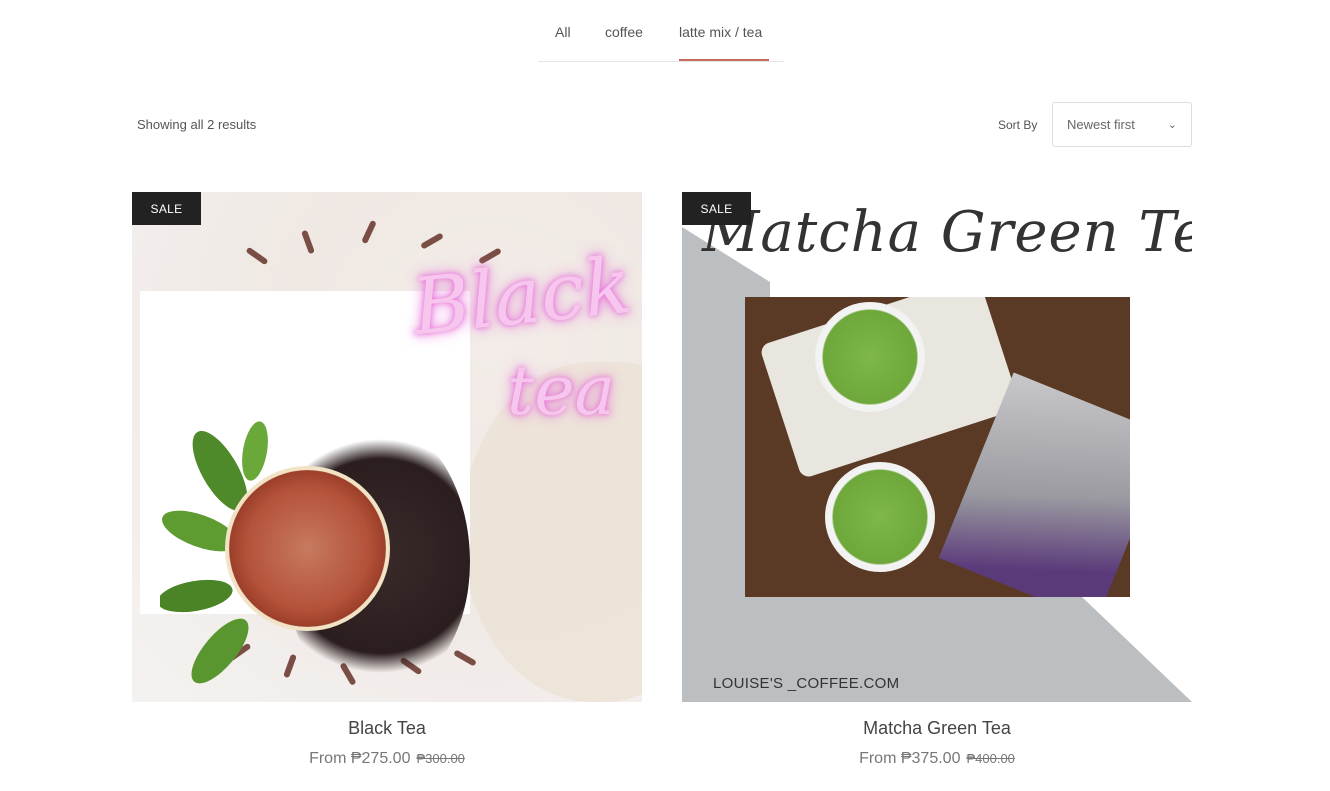  I want to click on sort-label: Sort By, so click(1018, 125).